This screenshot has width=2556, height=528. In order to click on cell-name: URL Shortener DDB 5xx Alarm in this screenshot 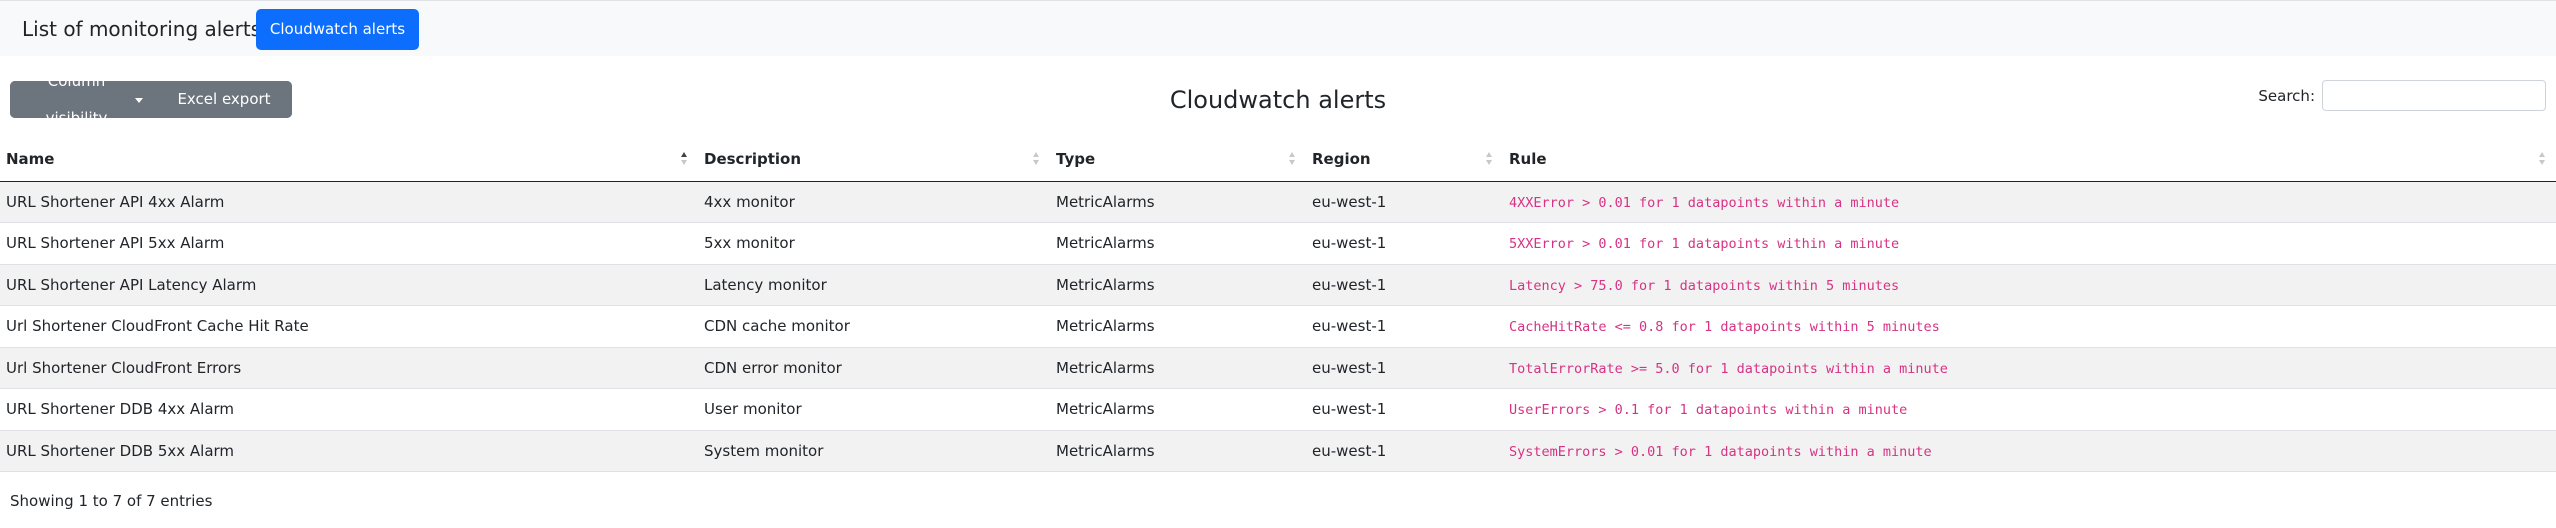, I will do `click(349, 451)`.